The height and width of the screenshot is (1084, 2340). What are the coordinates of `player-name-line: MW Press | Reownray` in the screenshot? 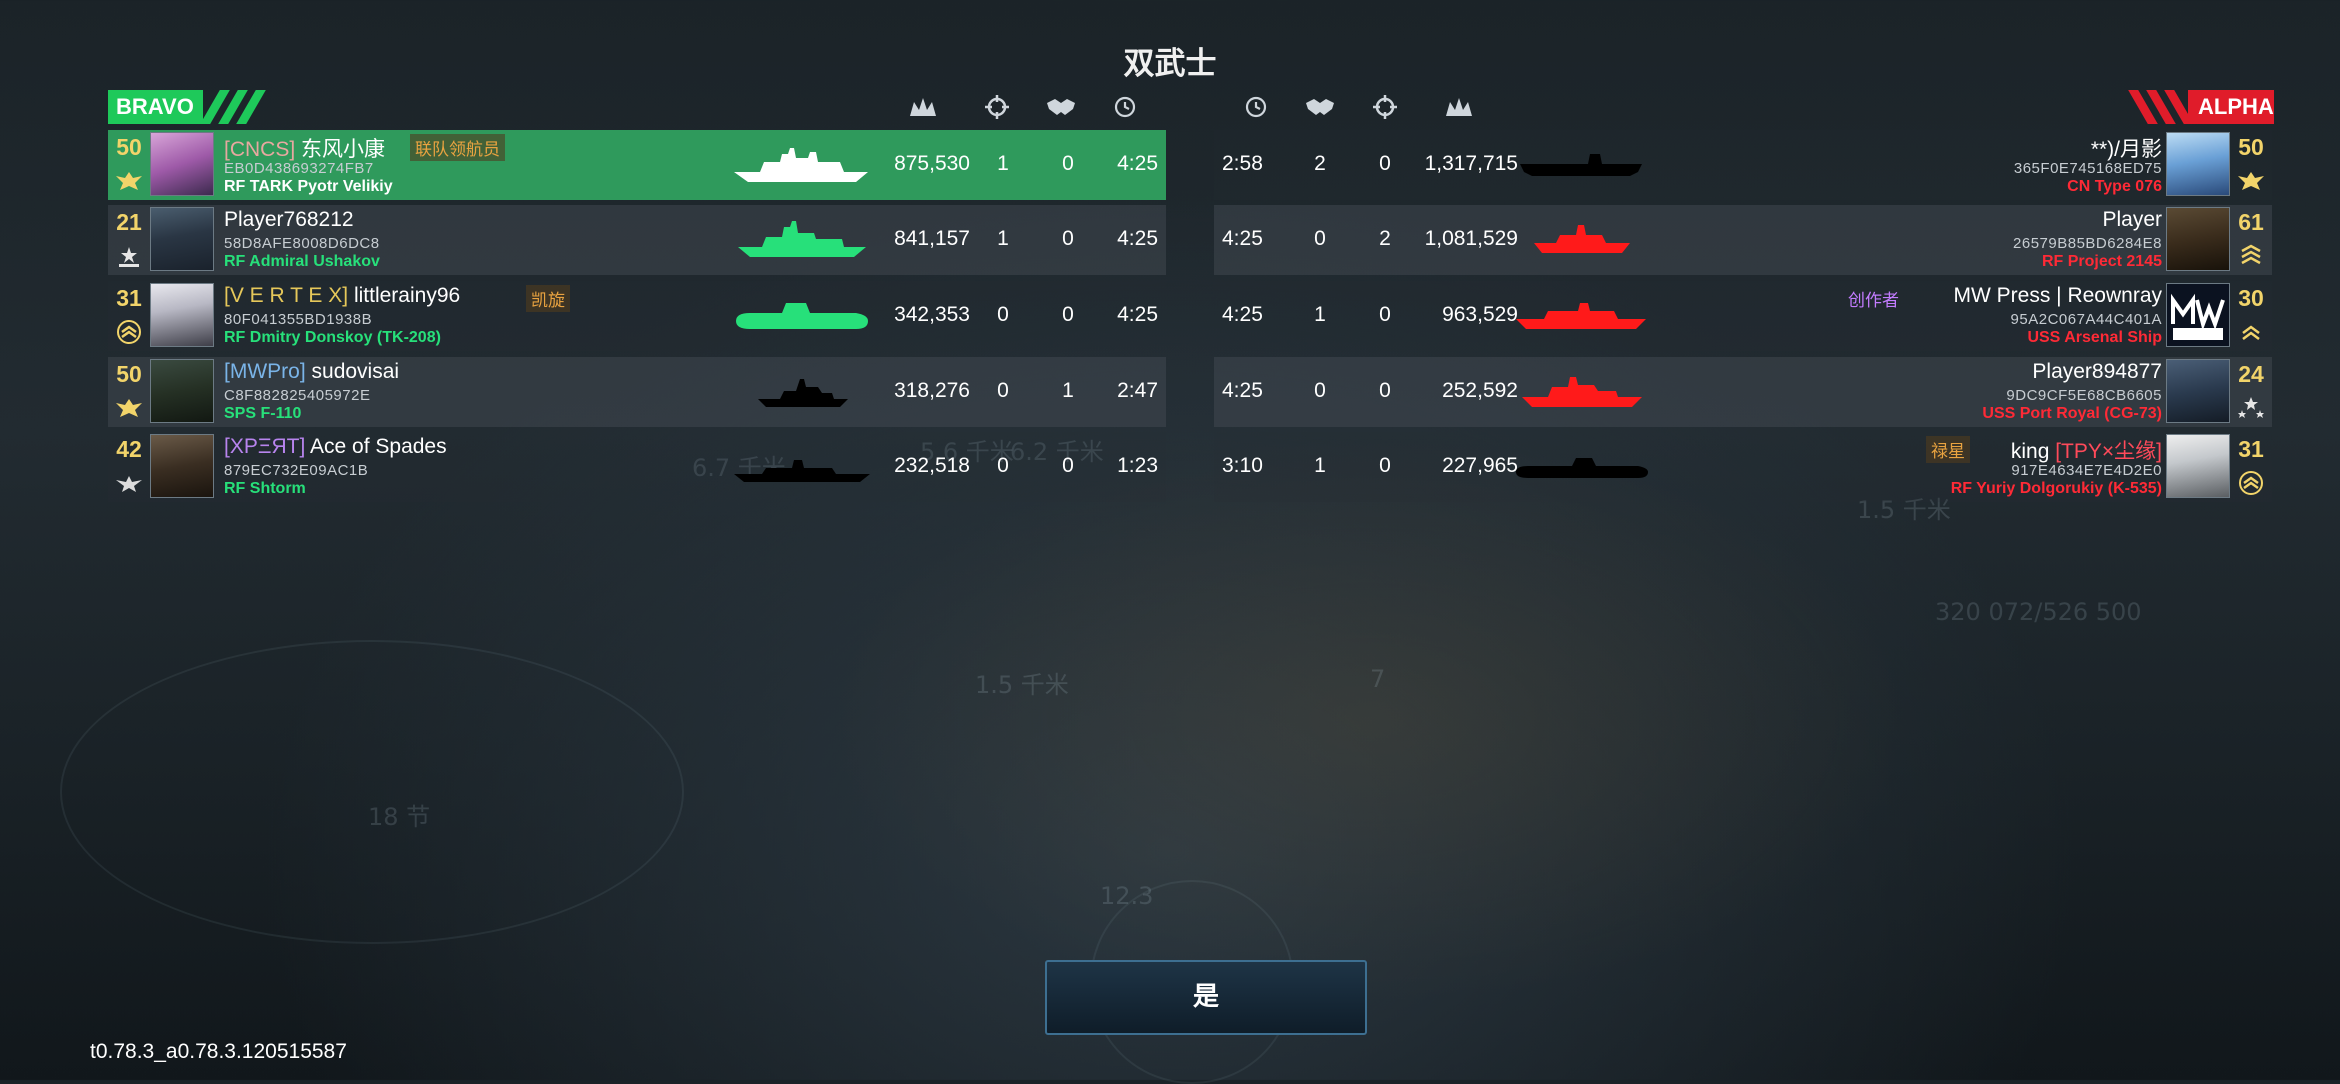 It's located at (2058, 296).